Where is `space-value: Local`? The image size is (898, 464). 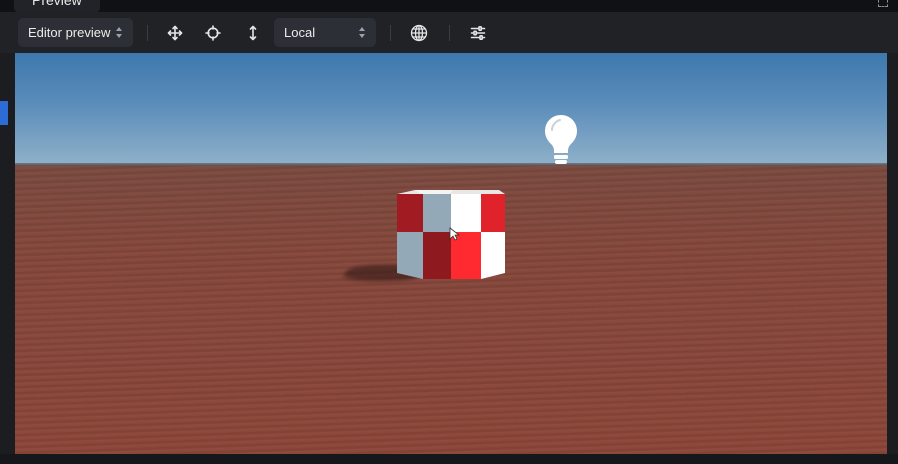 space-value: Local is located at coordinates (300, 32).